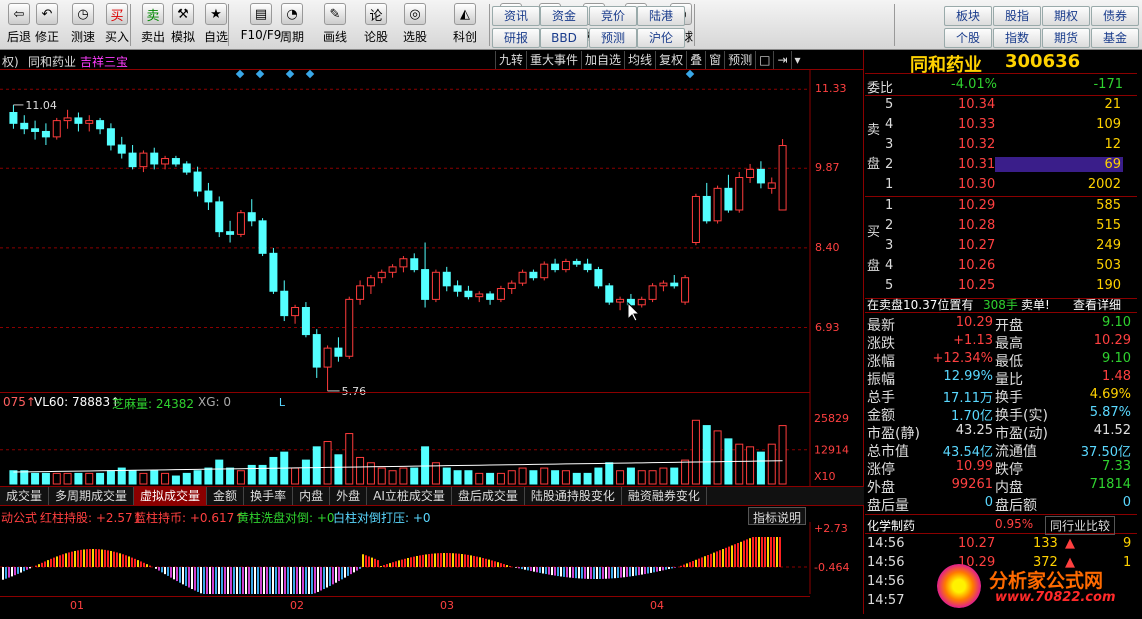 This screenshot has width=1142, height=619. What do you see at coordinates (1017, 16) in the screenshot?
I see `toolbar-grid-button: 股指` at bounding box center [1017, 16].